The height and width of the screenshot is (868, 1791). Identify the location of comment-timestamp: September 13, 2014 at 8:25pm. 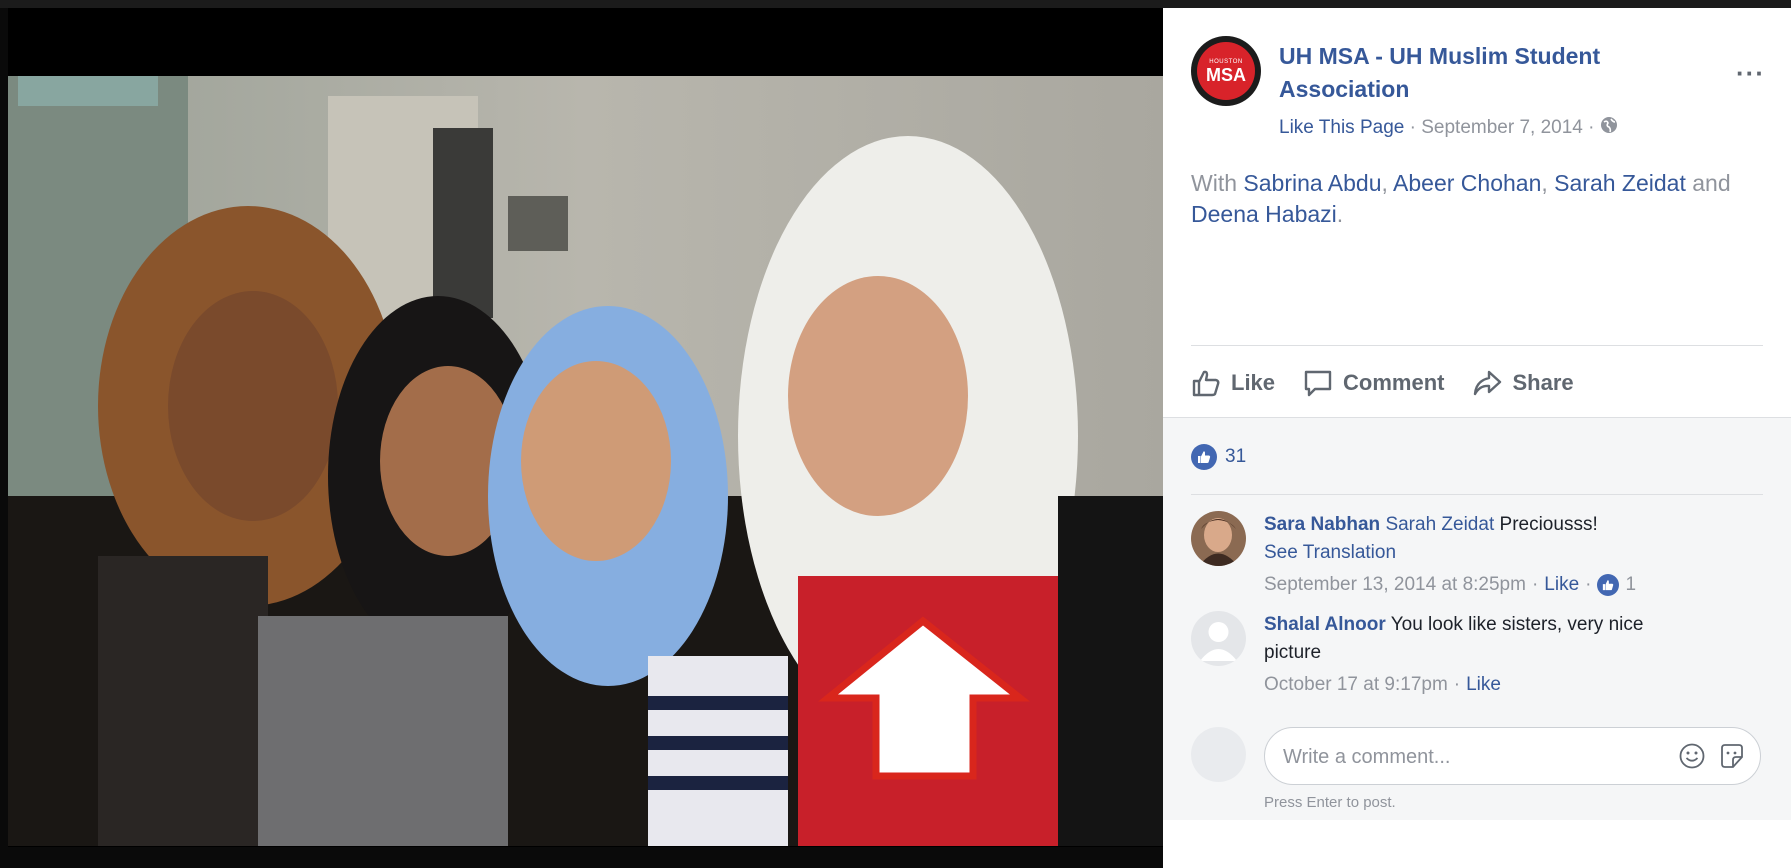
(1395, 585).